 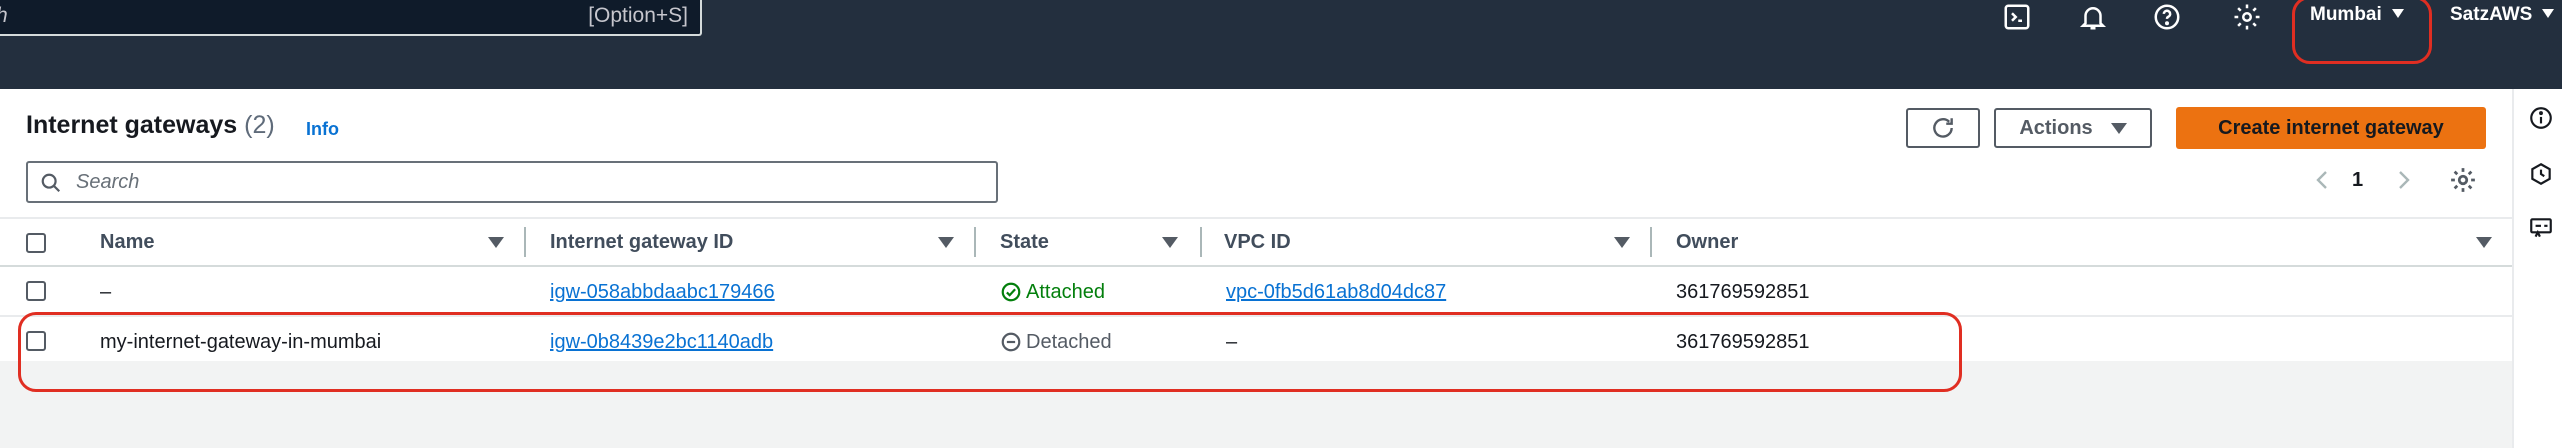 I want to click on search-field, so click(x=512, y=182).